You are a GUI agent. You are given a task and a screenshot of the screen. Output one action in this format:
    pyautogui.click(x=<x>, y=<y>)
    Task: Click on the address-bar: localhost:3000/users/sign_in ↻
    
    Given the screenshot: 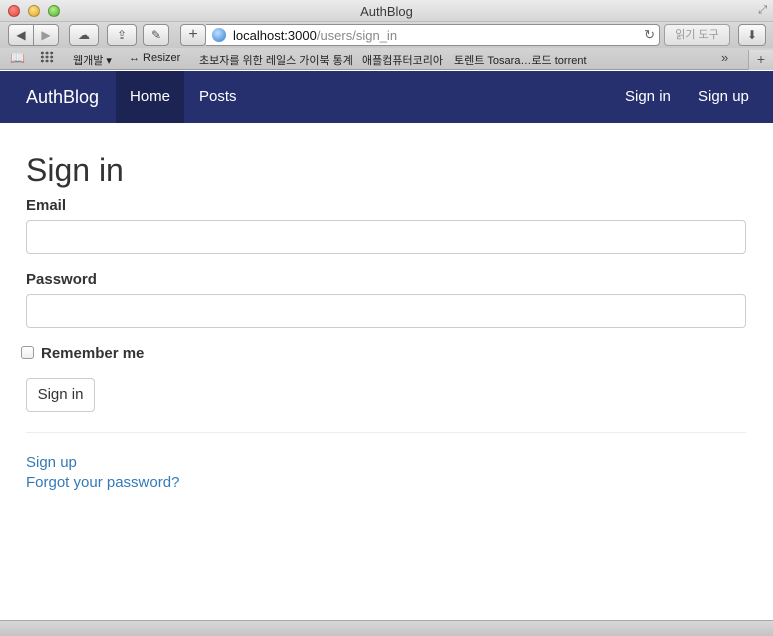 What is the action you would take?
    pyautogui.click(x=433, y=35)
    